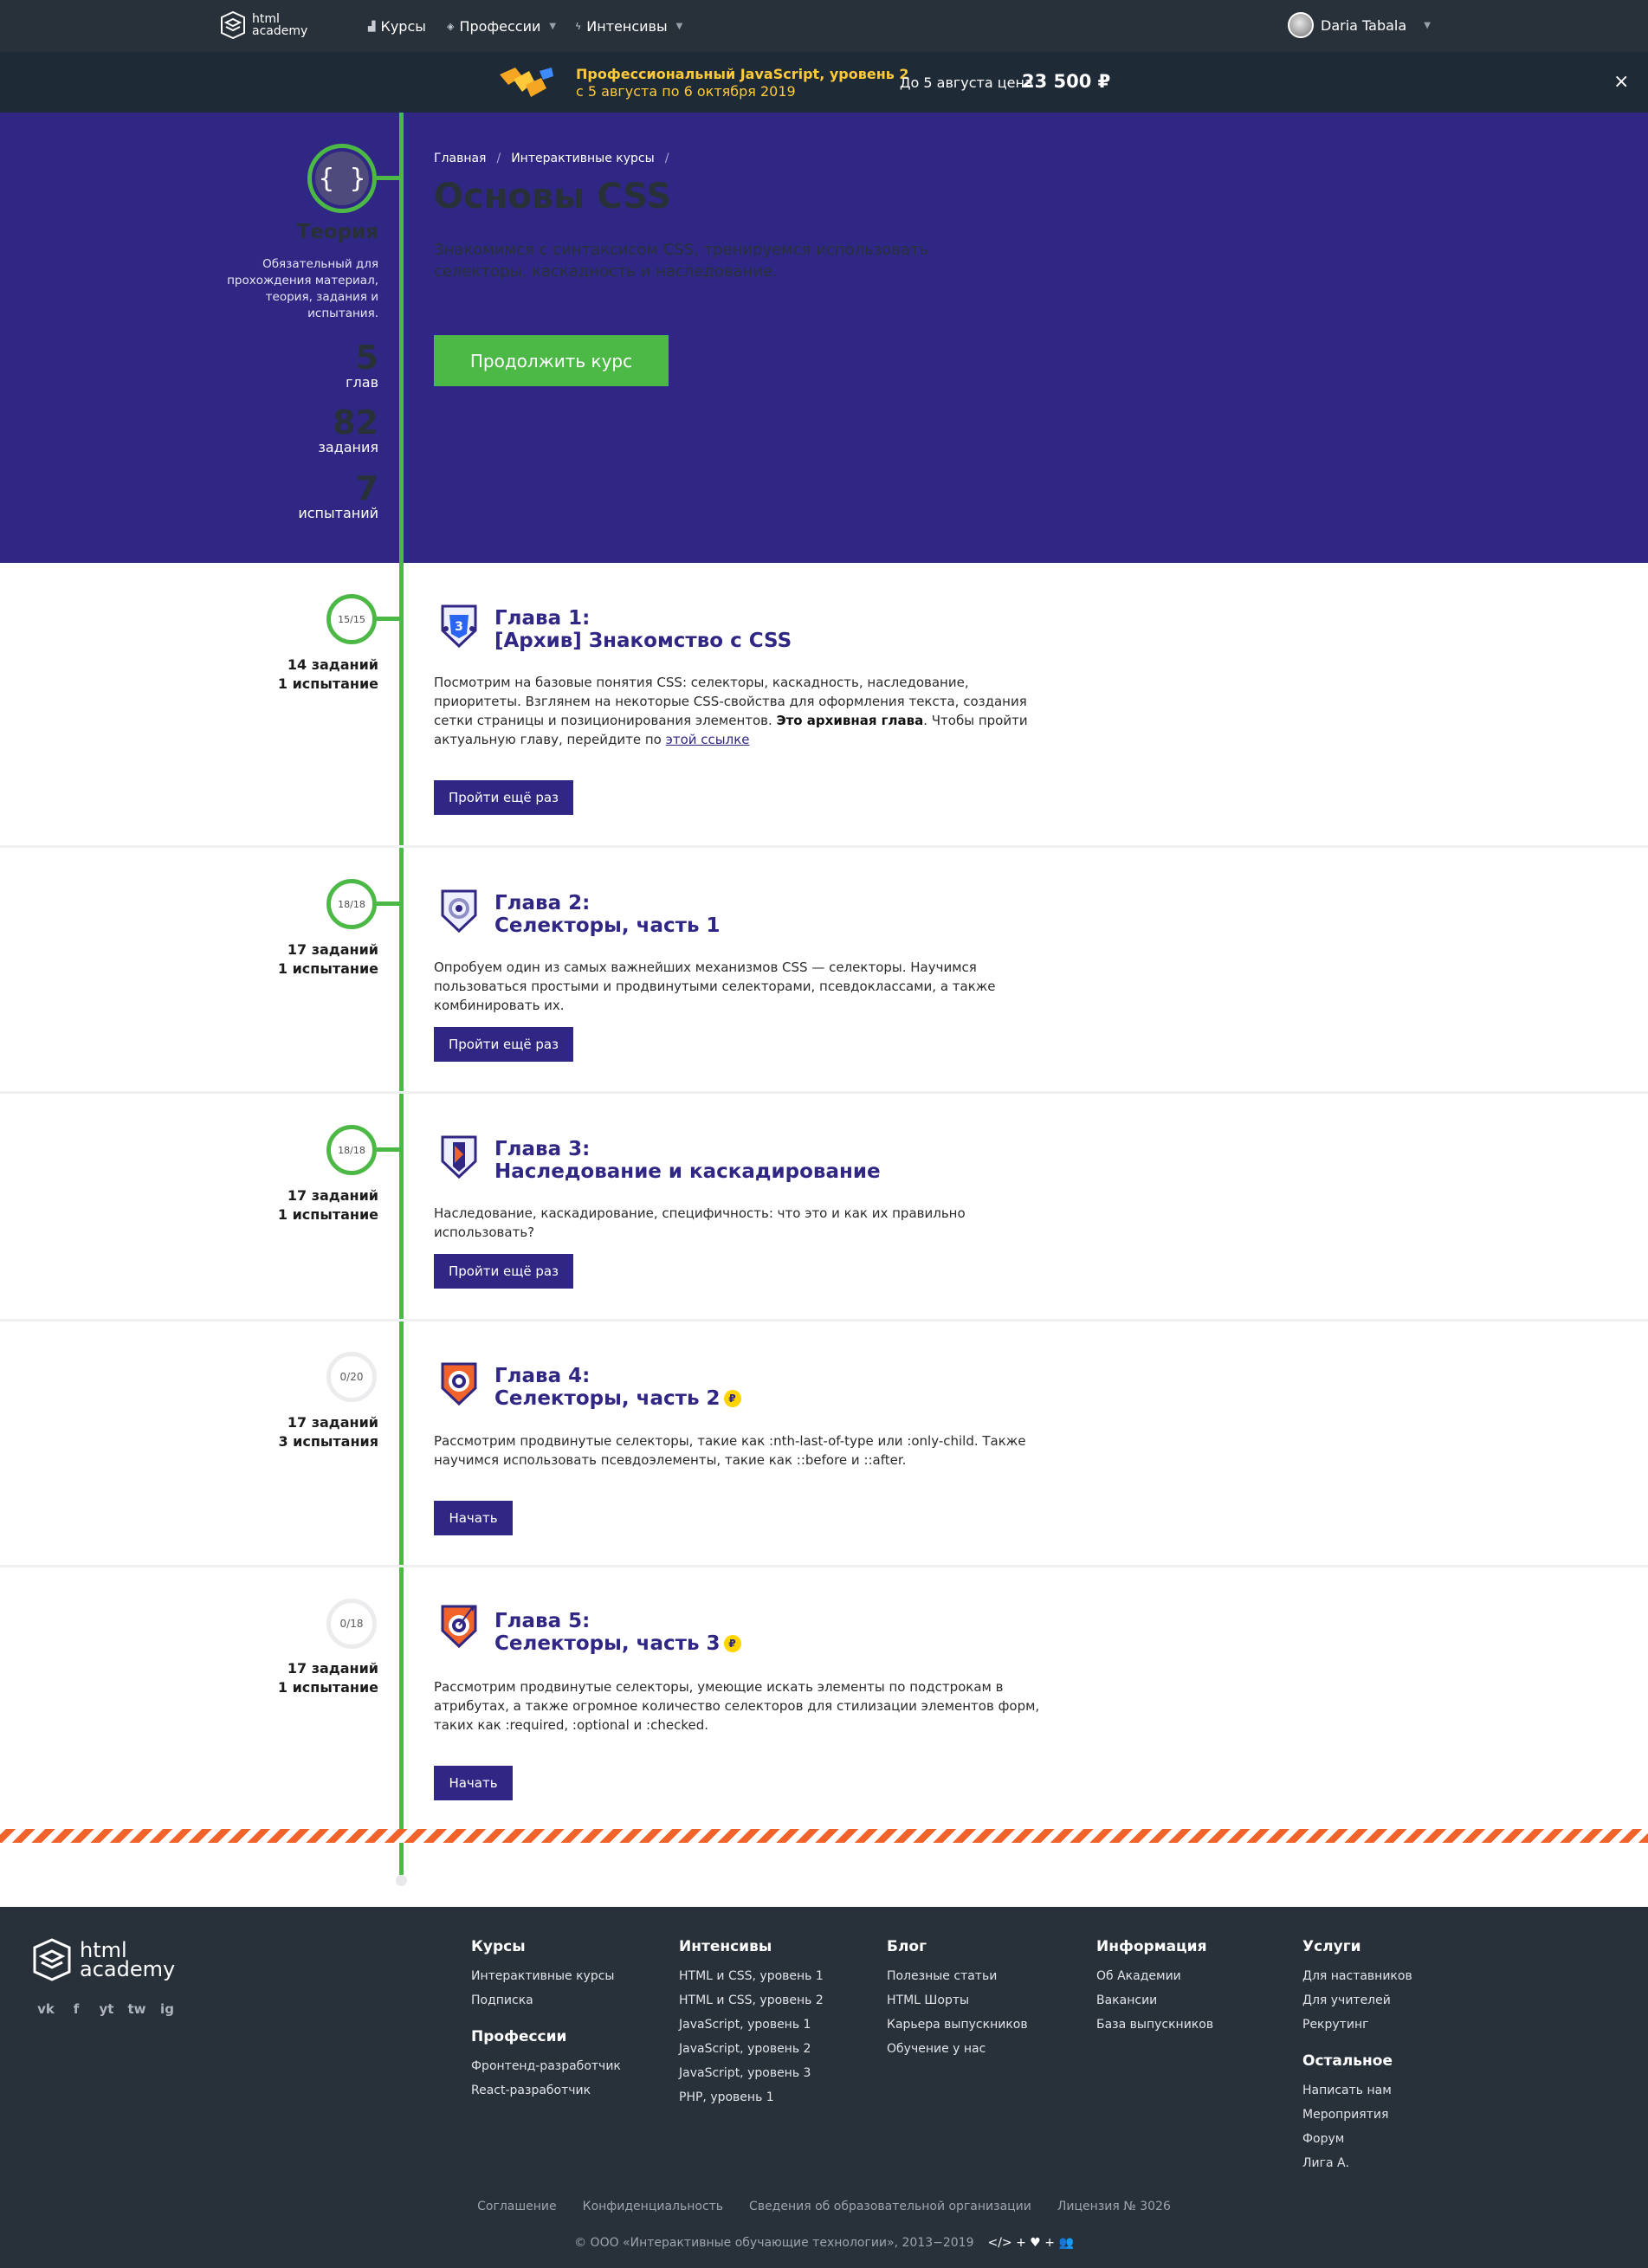  I want to click on promo-price-label: До 5 августа цена, so click(966, 82).